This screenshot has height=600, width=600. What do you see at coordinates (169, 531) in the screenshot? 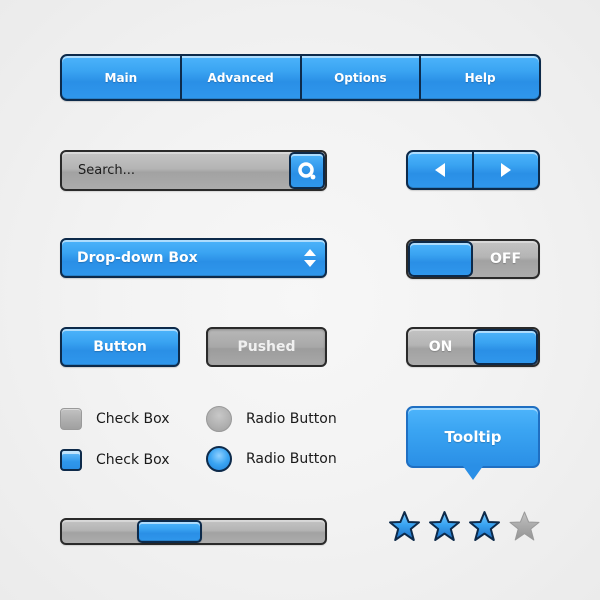
I see `slider-thumb` at bounding box center [169, 531].